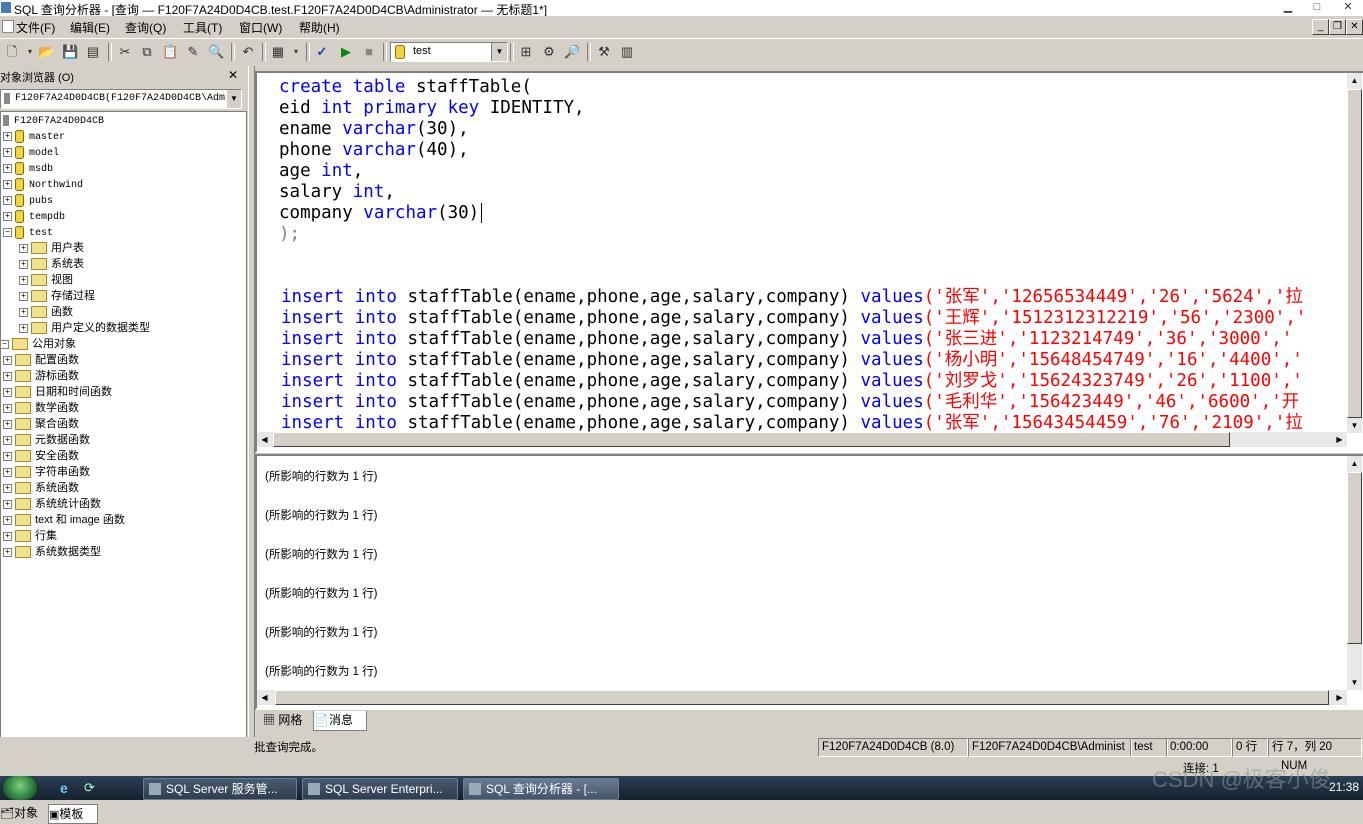 The width and height of the screenshot is (1363, 824). Describe the element at coordinates (53, 120) in the screenshot. I see `tree-node-server: F120F7A24D0D4CB` at that location.